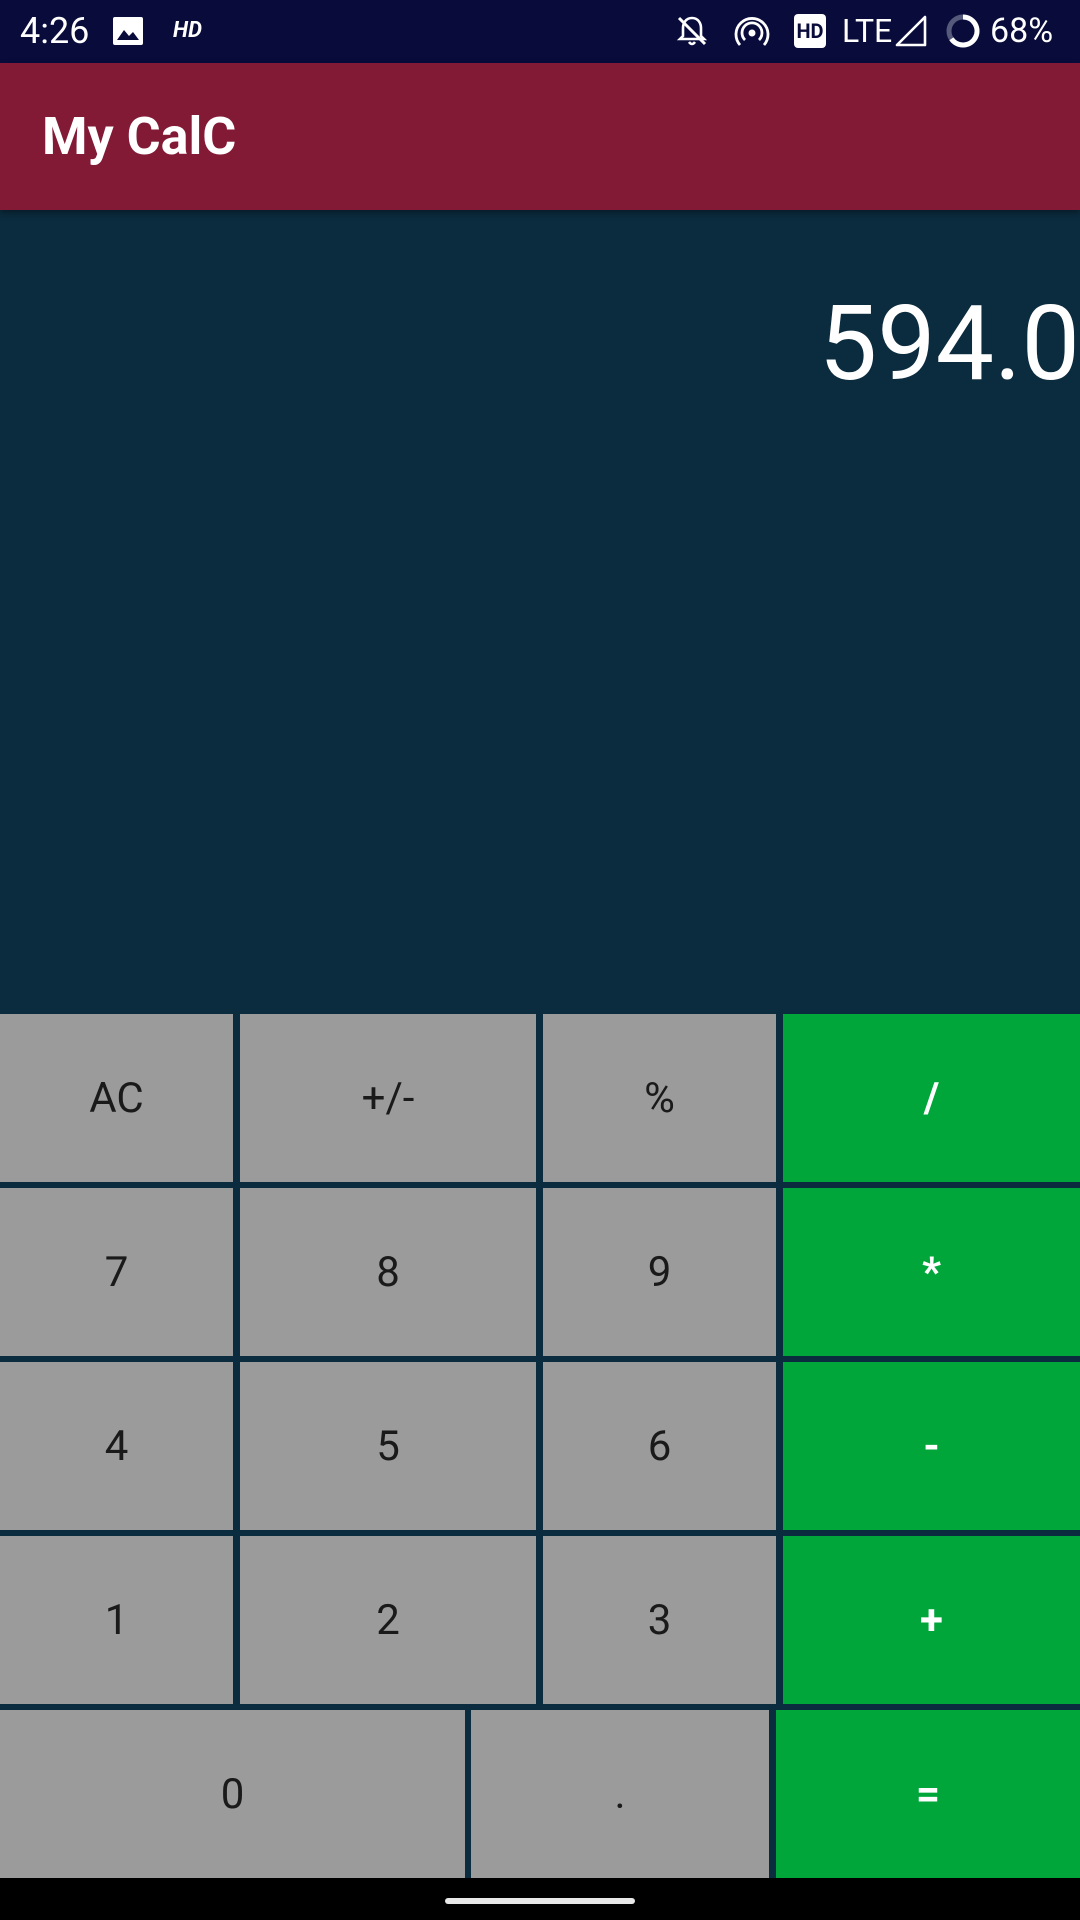 Image resolution: width=1080 pixels, height=1920 pixels. What do you see at coordinates (1022, 31) in the screenshot?
I see `battery-percent: 68%` at bounding box center [1022, 31].